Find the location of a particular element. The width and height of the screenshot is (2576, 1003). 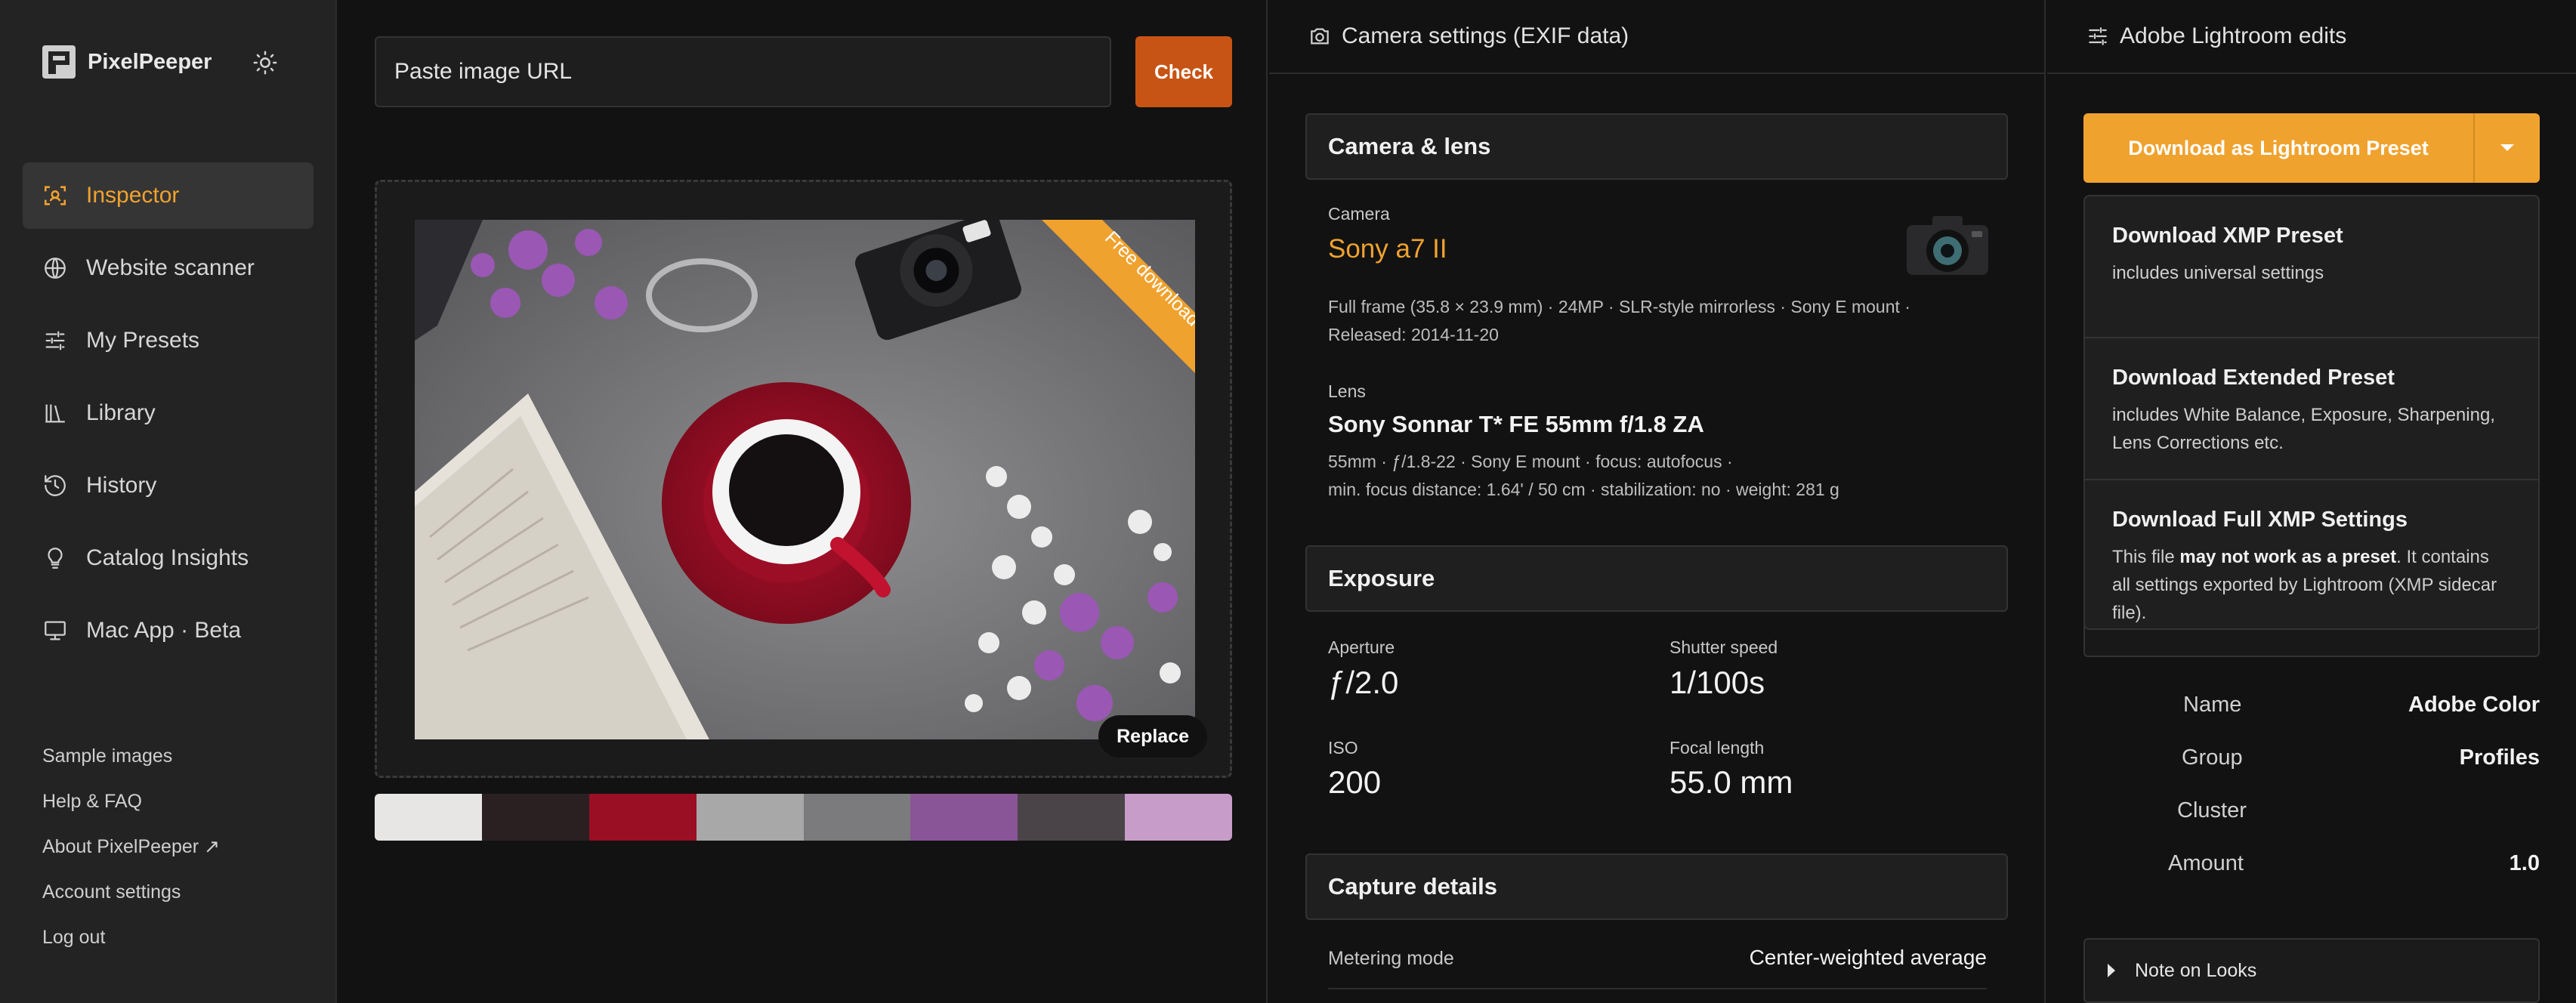

profile-amount-label: Amount is located at coordinates (2206, 863).